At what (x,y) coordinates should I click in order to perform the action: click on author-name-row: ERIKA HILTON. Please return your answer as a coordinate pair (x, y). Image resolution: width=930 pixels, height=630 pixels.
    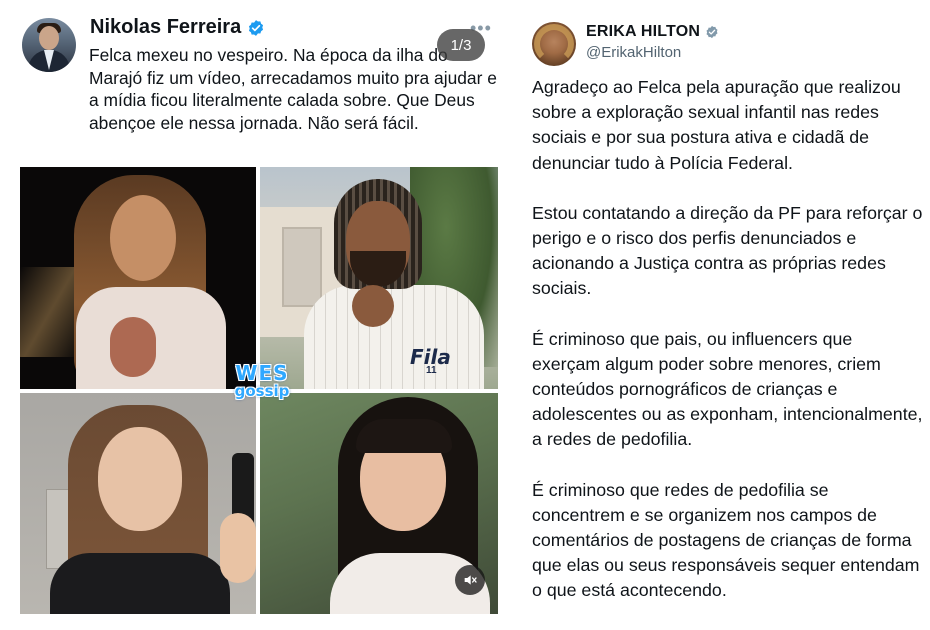
    Looking at the image, I should click on (652, 32).